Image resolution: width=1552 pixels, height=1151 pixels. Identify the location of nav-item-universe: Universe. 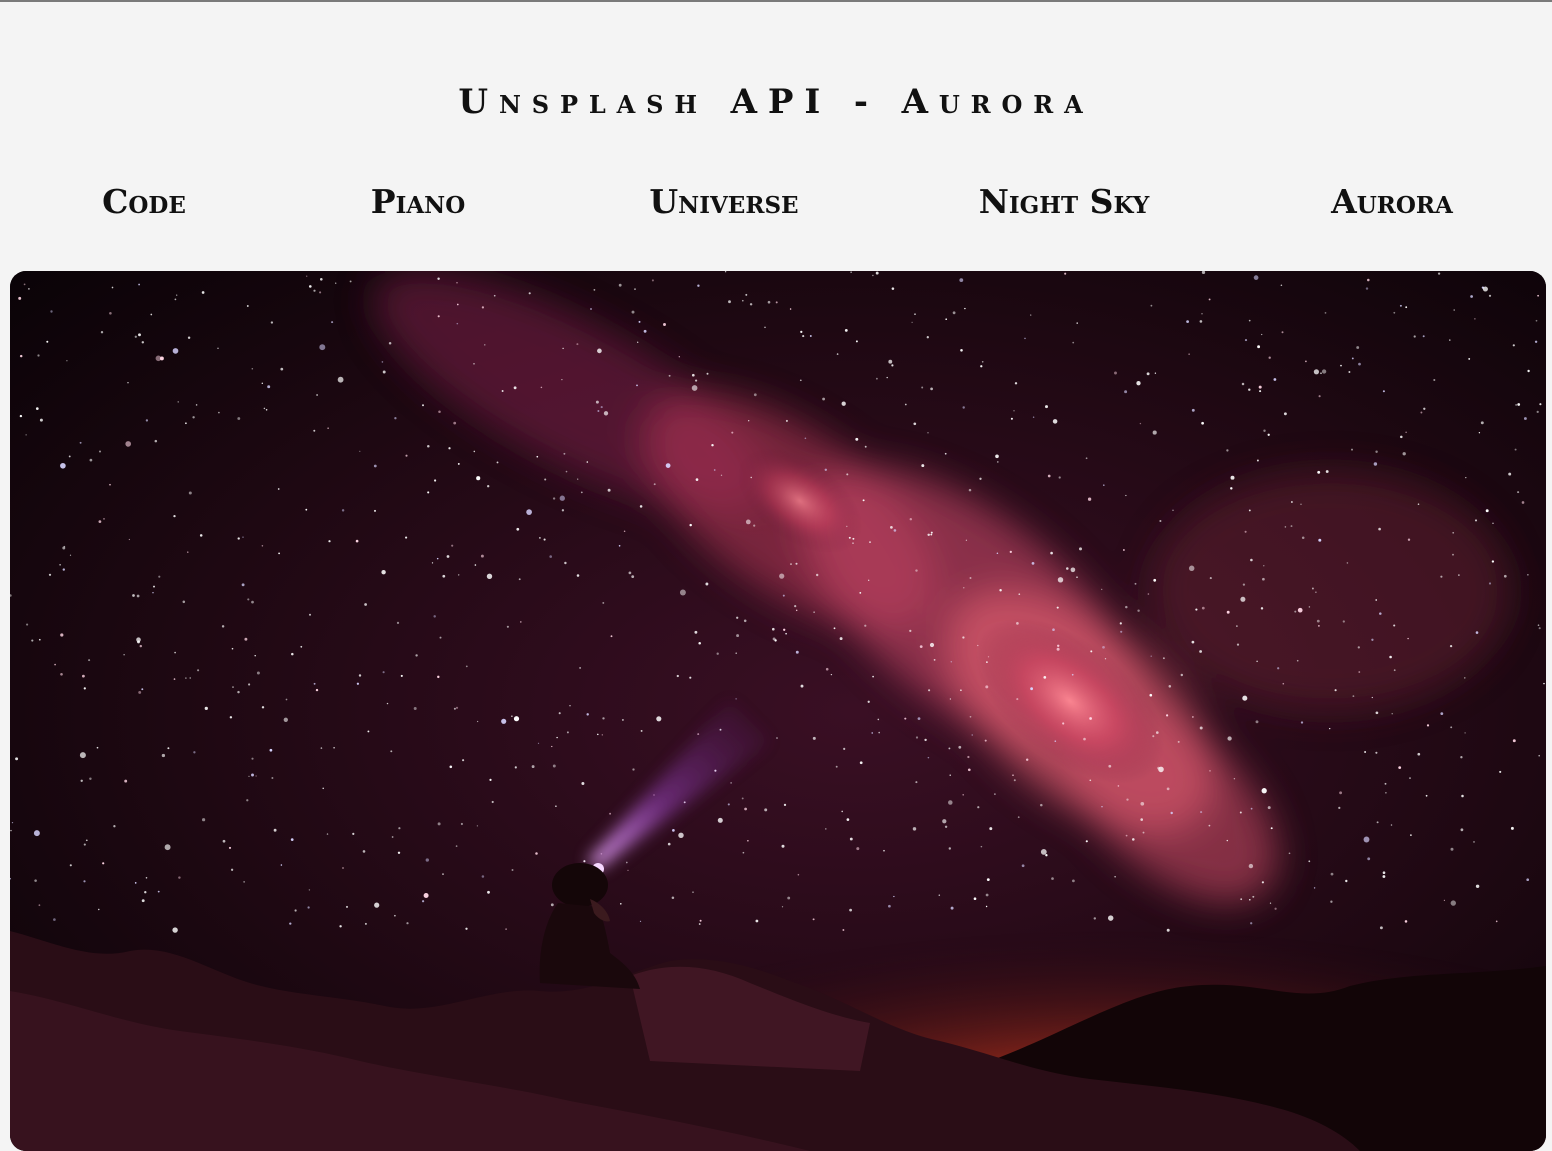
(723, 201).